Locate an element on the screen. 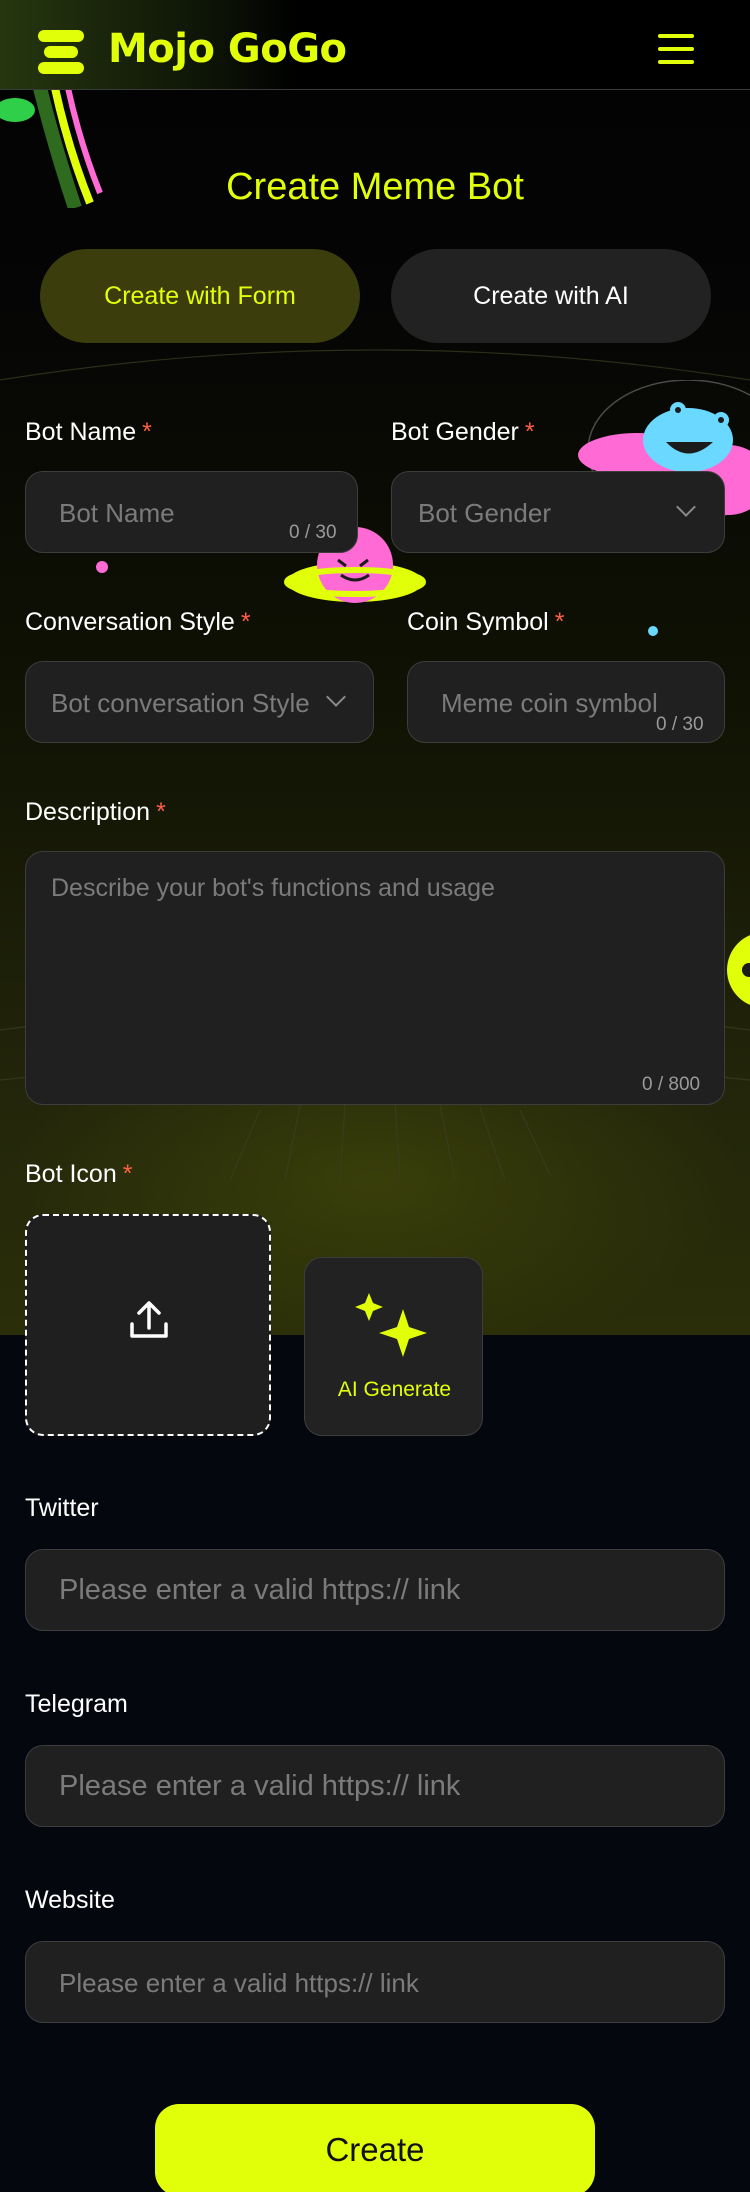  coin-symbol-input: Meme coin symbol 0 / 30 is located at coordinates (566, 702).